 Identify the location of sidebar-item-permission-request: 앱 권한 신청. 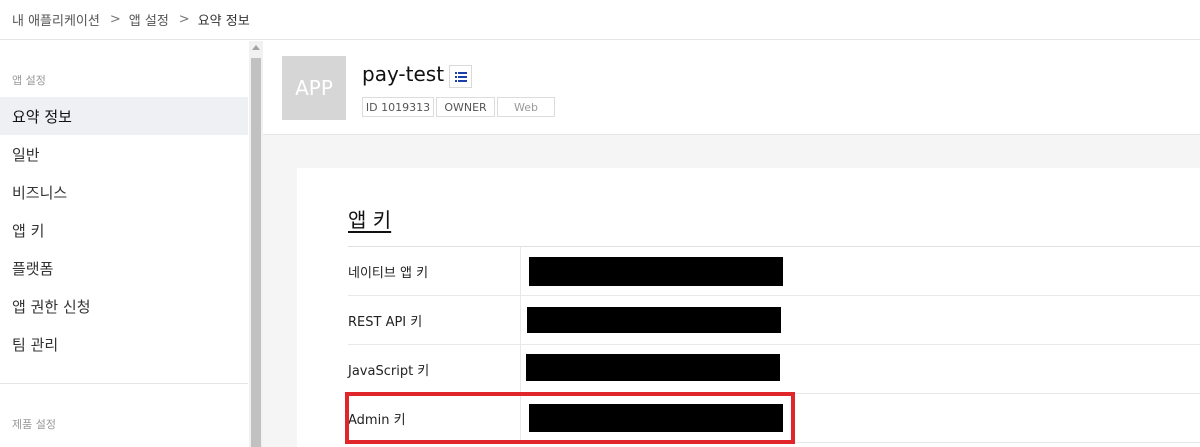
(124, 306).